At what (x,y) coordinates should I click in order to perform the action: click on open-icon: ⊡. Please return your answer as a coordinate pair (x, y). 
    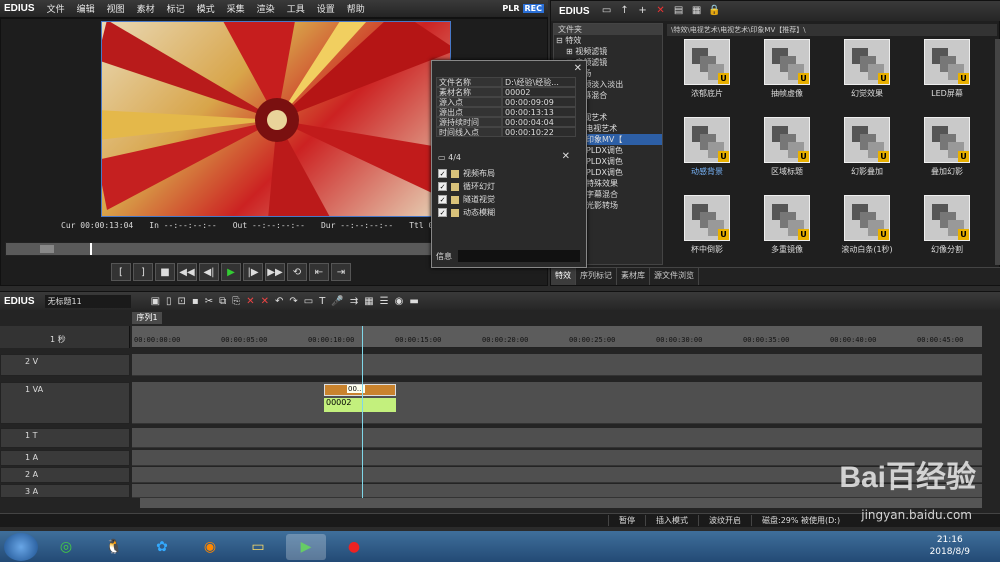
    Looking at the image, I should click on (182, 301).